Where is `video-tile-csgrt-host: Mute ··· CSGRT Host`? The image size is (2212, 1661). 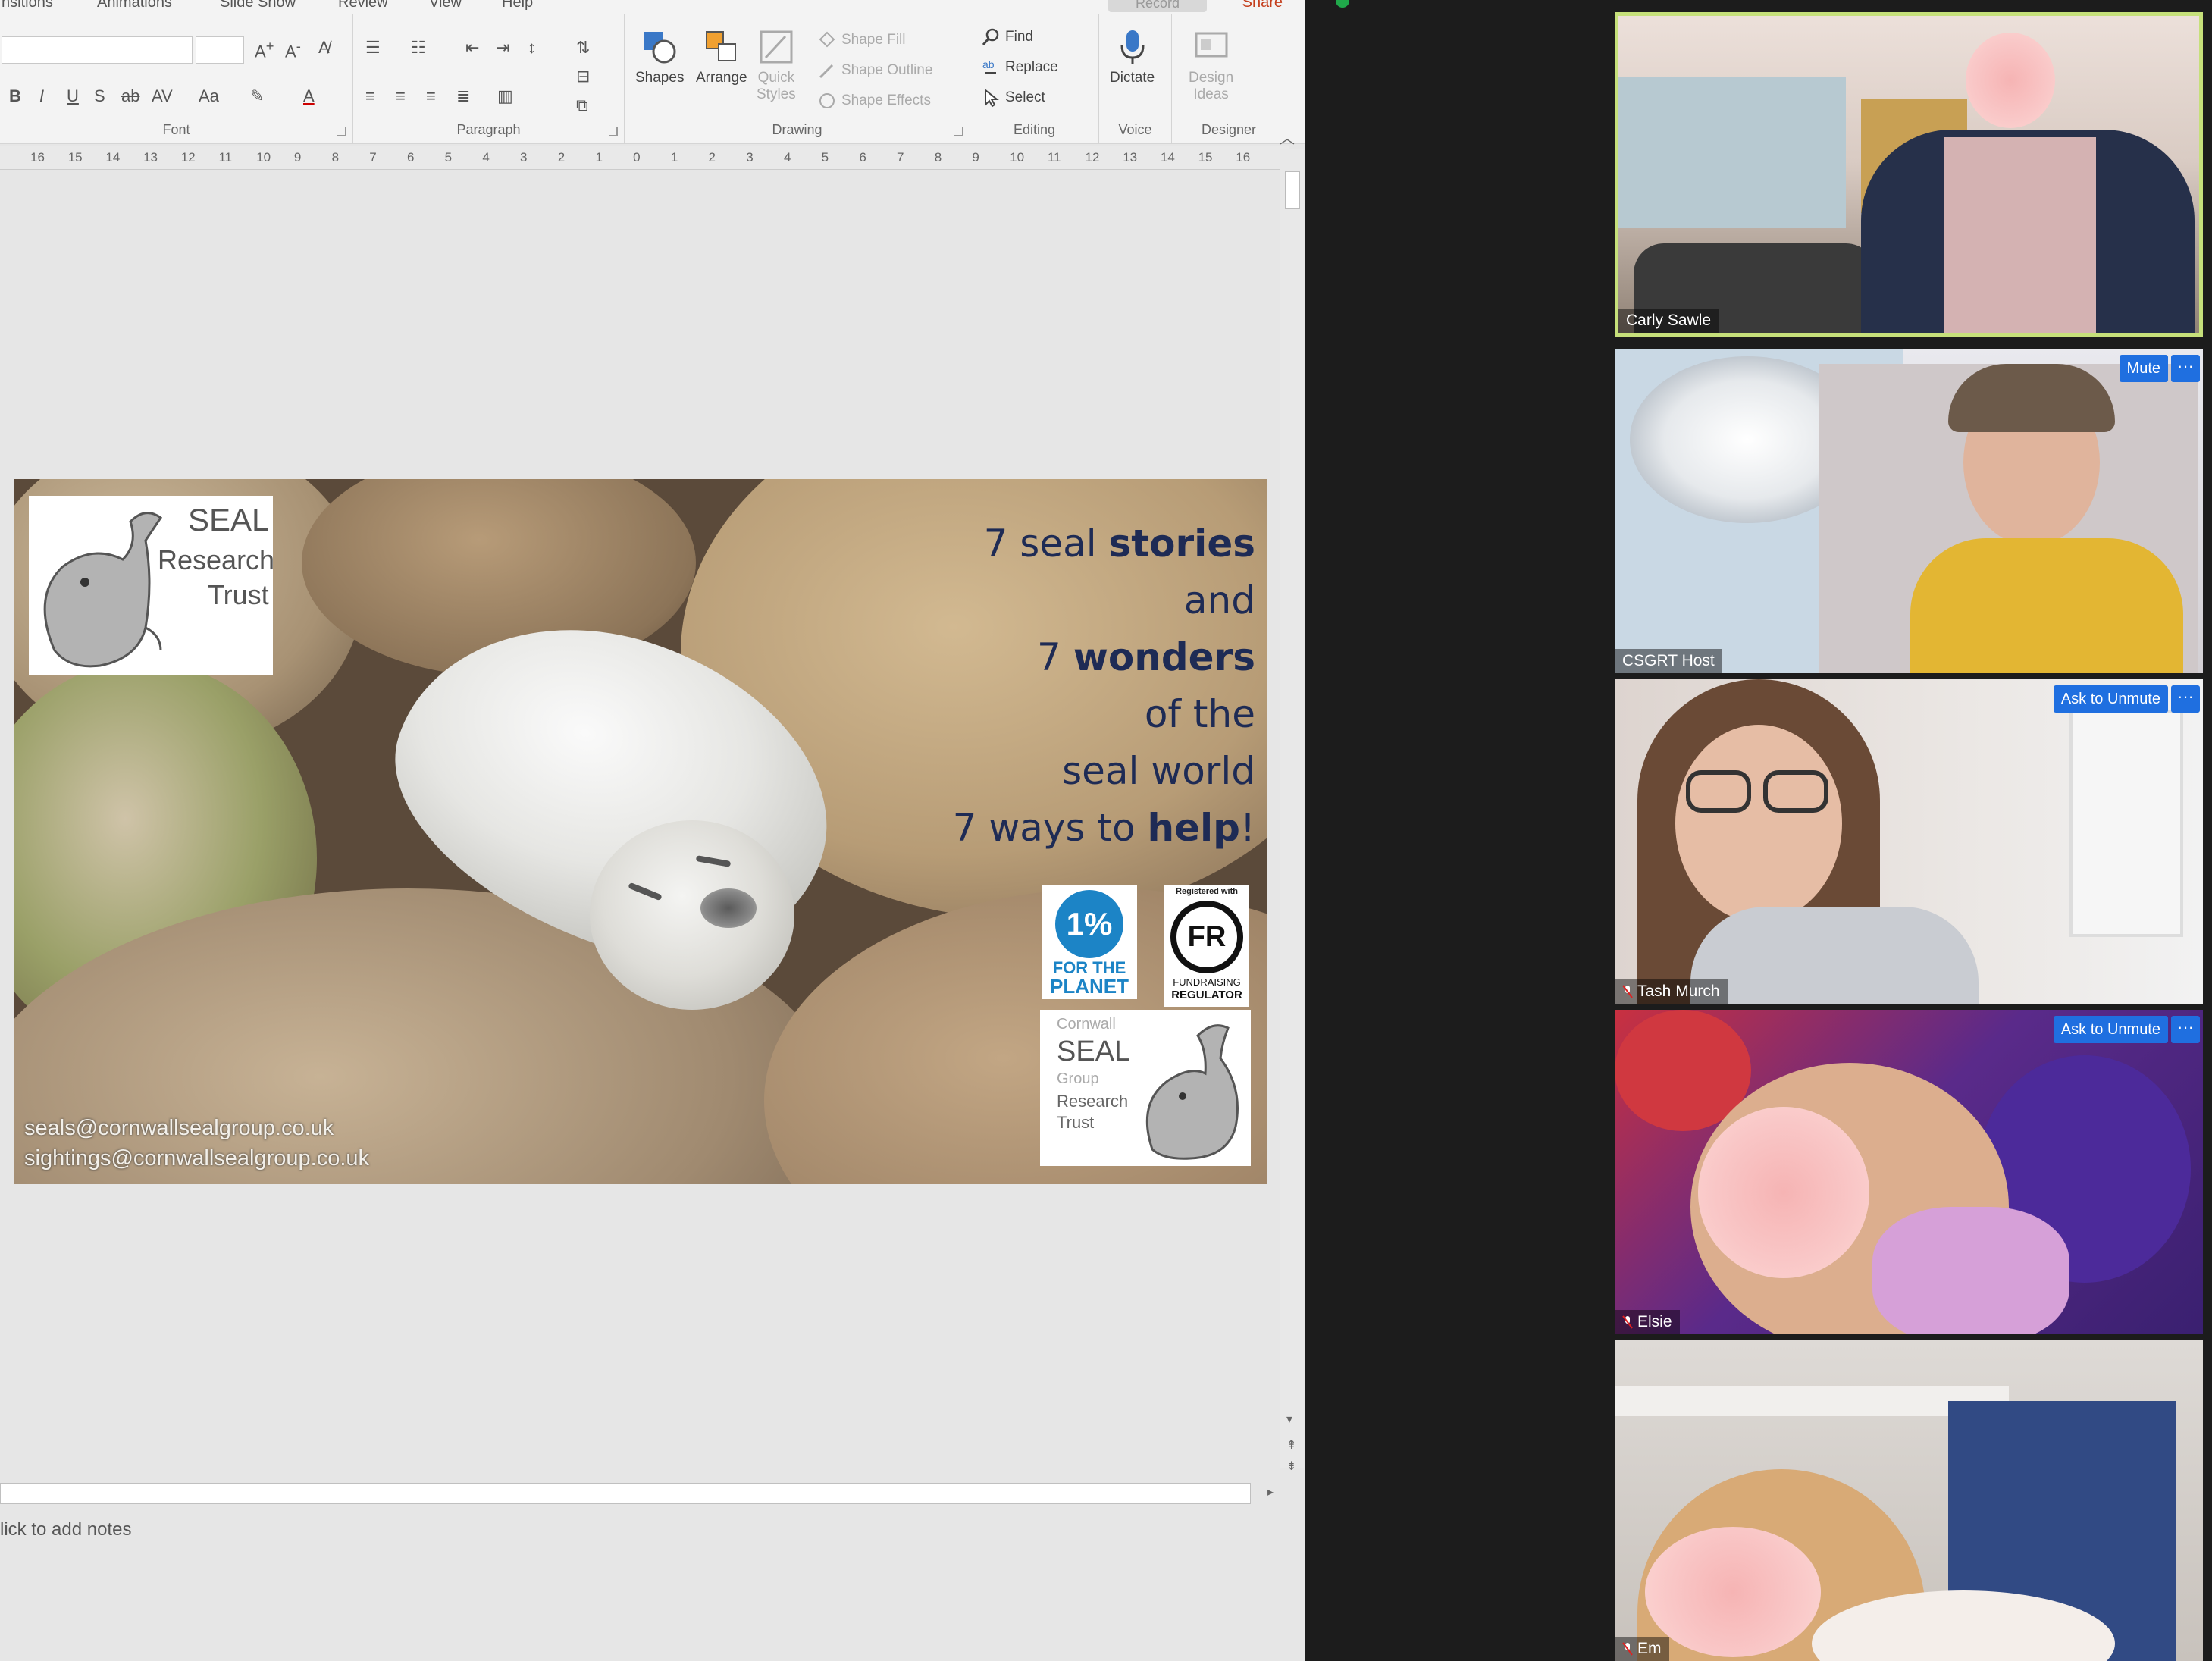
video-tile-csgrt-host: Mute ··· CSGRT Host is located at coordinates (1909, 511).